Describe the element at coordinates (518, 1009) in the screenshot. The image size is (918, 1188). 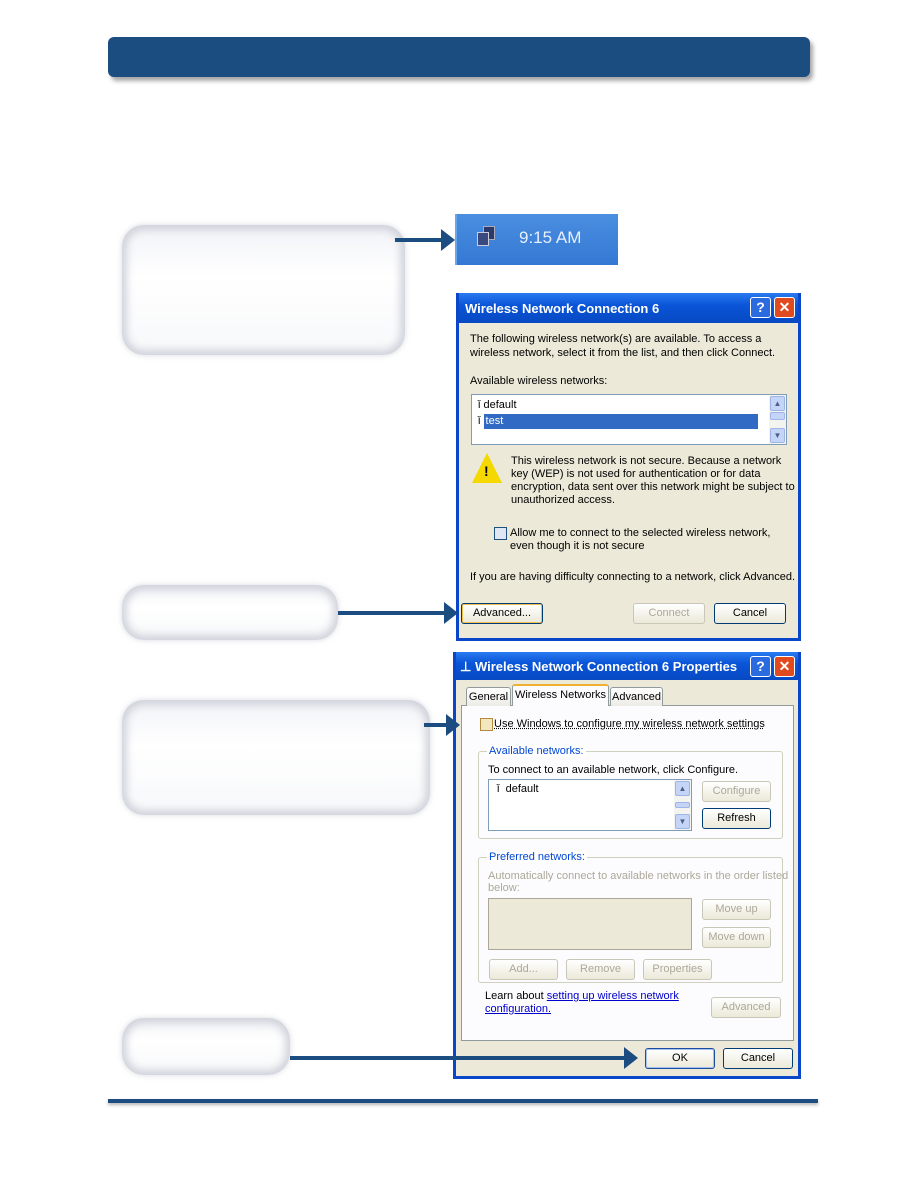
I see `learn-link: configuration.` at that location.